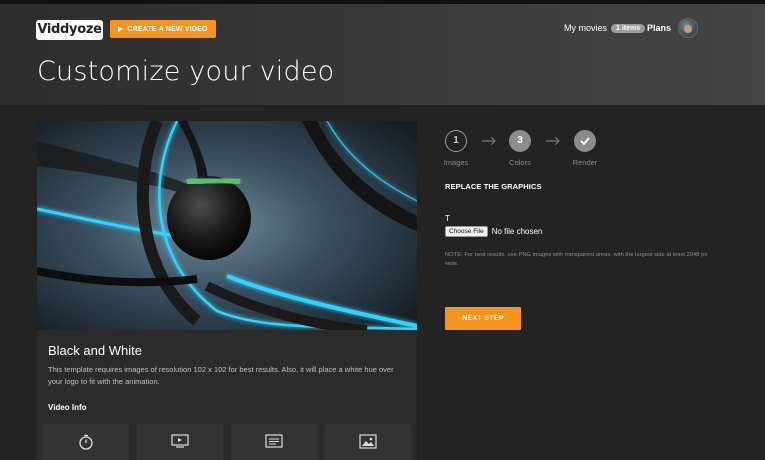 The width and height of the screenshot is (765, 460). I want to click on text-icon, so click(274, 441).